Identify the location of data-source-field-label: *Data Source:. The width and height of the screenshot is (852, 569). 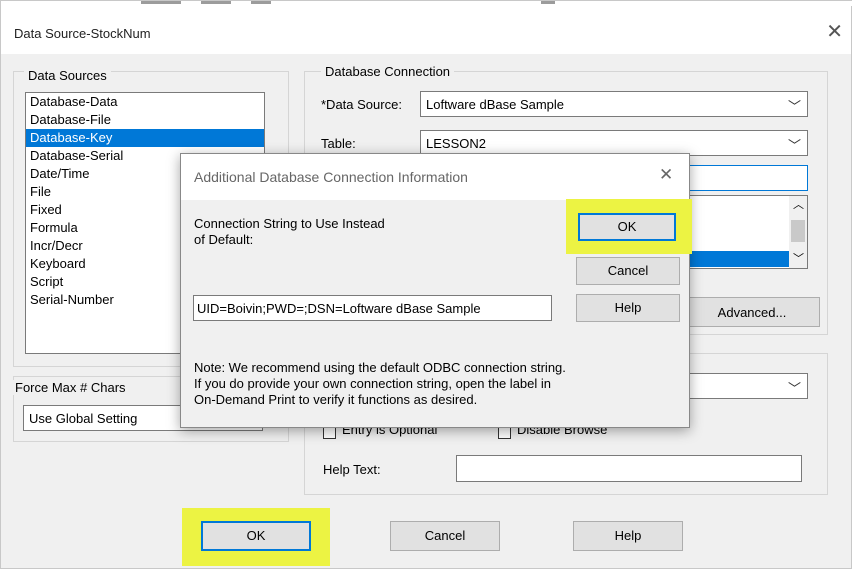
(361, 104).